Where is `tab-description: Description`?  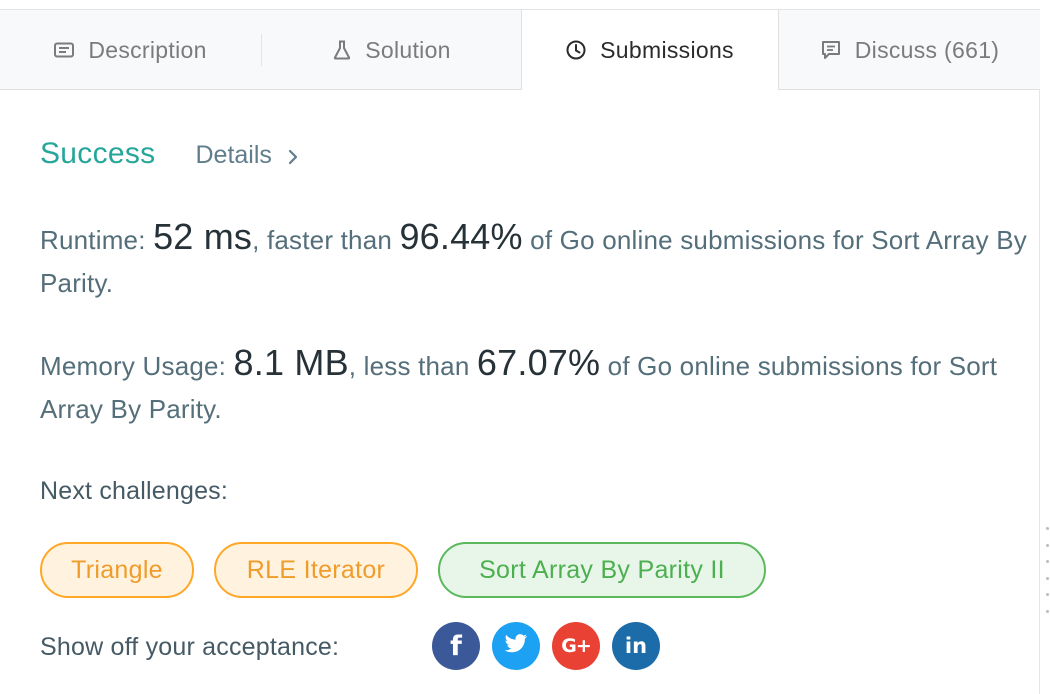
tab-description: Description is located at coordinates (130, 50).